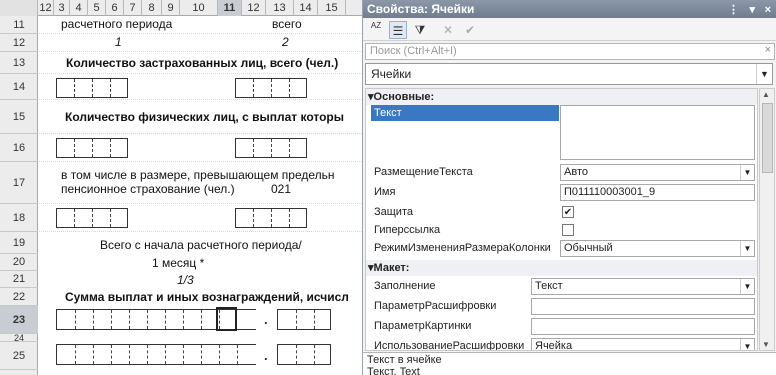  I want to click on property-list-scrollbar: ▲ ▼, so click(767, 219).